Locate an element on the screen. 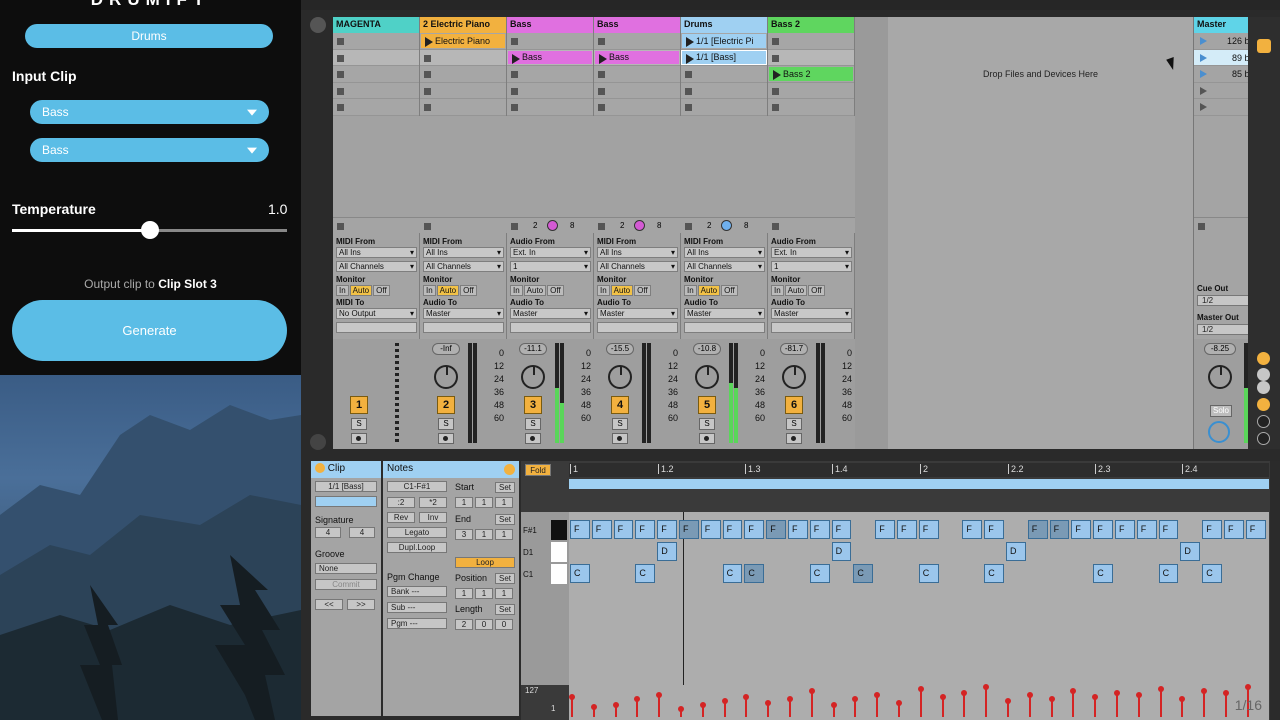  delay-toggle-icon is located at coordinates (1263, 438).